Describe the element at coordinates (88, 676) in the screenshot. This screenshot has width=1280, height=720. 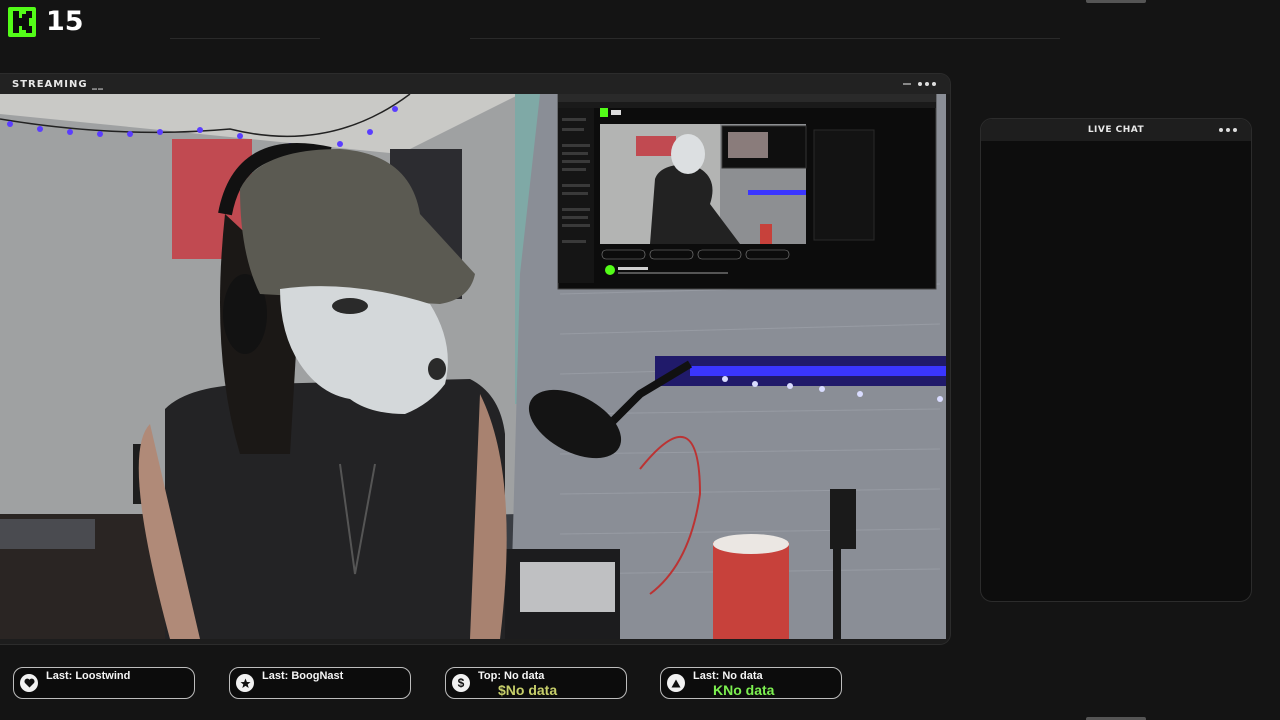
I see `last-follower-label: Last: Loostwind` at that location.